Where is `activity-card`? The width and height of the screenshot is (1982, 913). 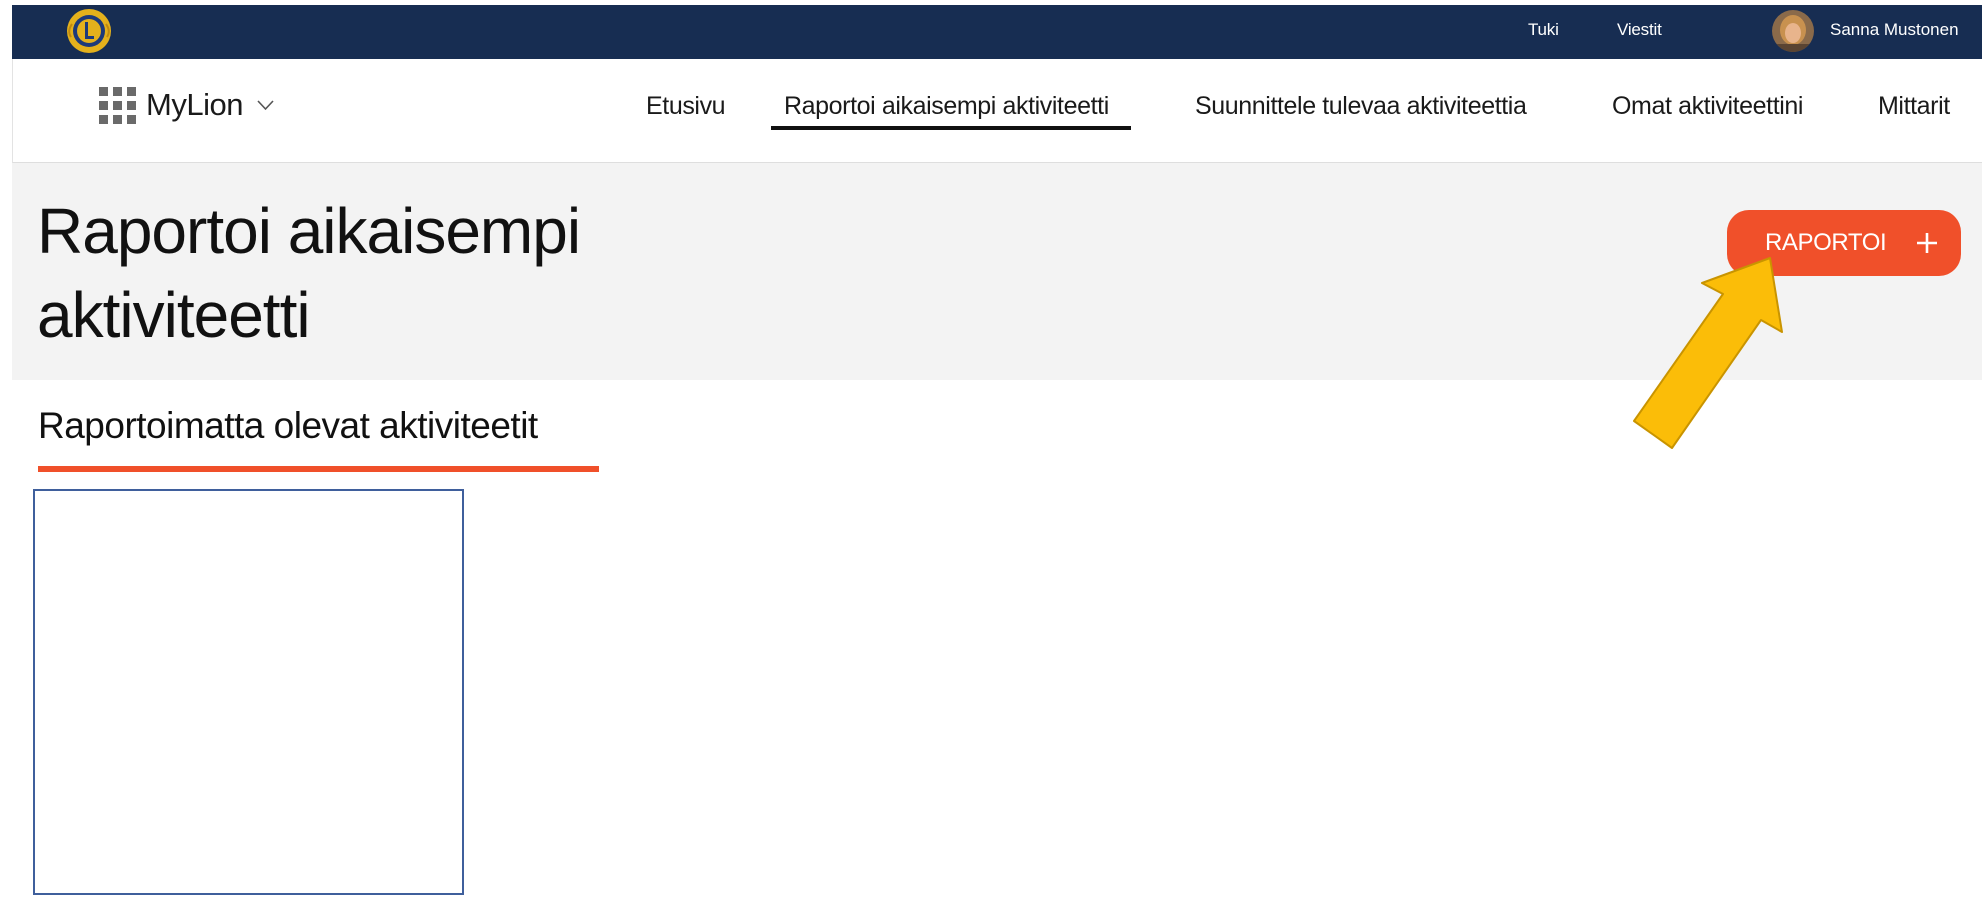
activity-card is located at coordinates (248, 692).